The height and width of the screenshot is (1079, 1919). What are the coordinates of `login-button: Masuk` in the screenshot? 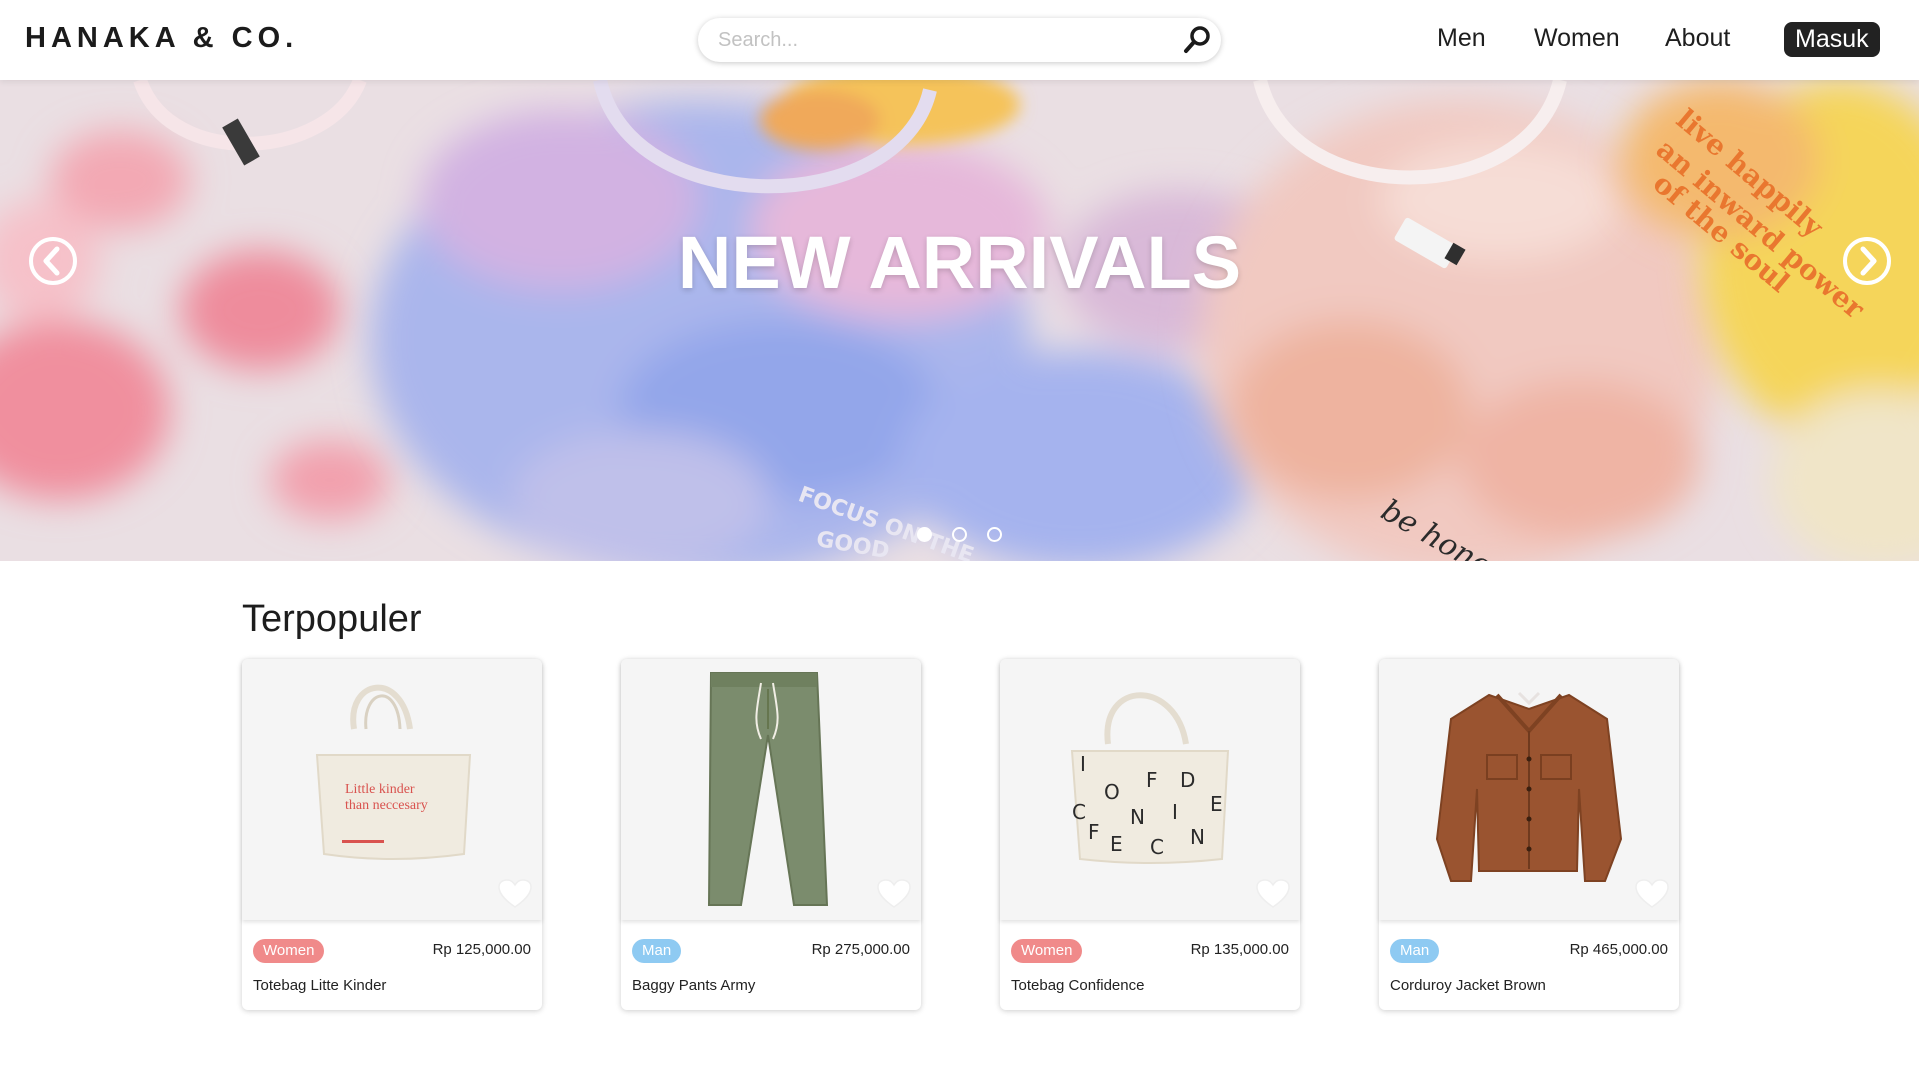 It's located at (1832, 39).